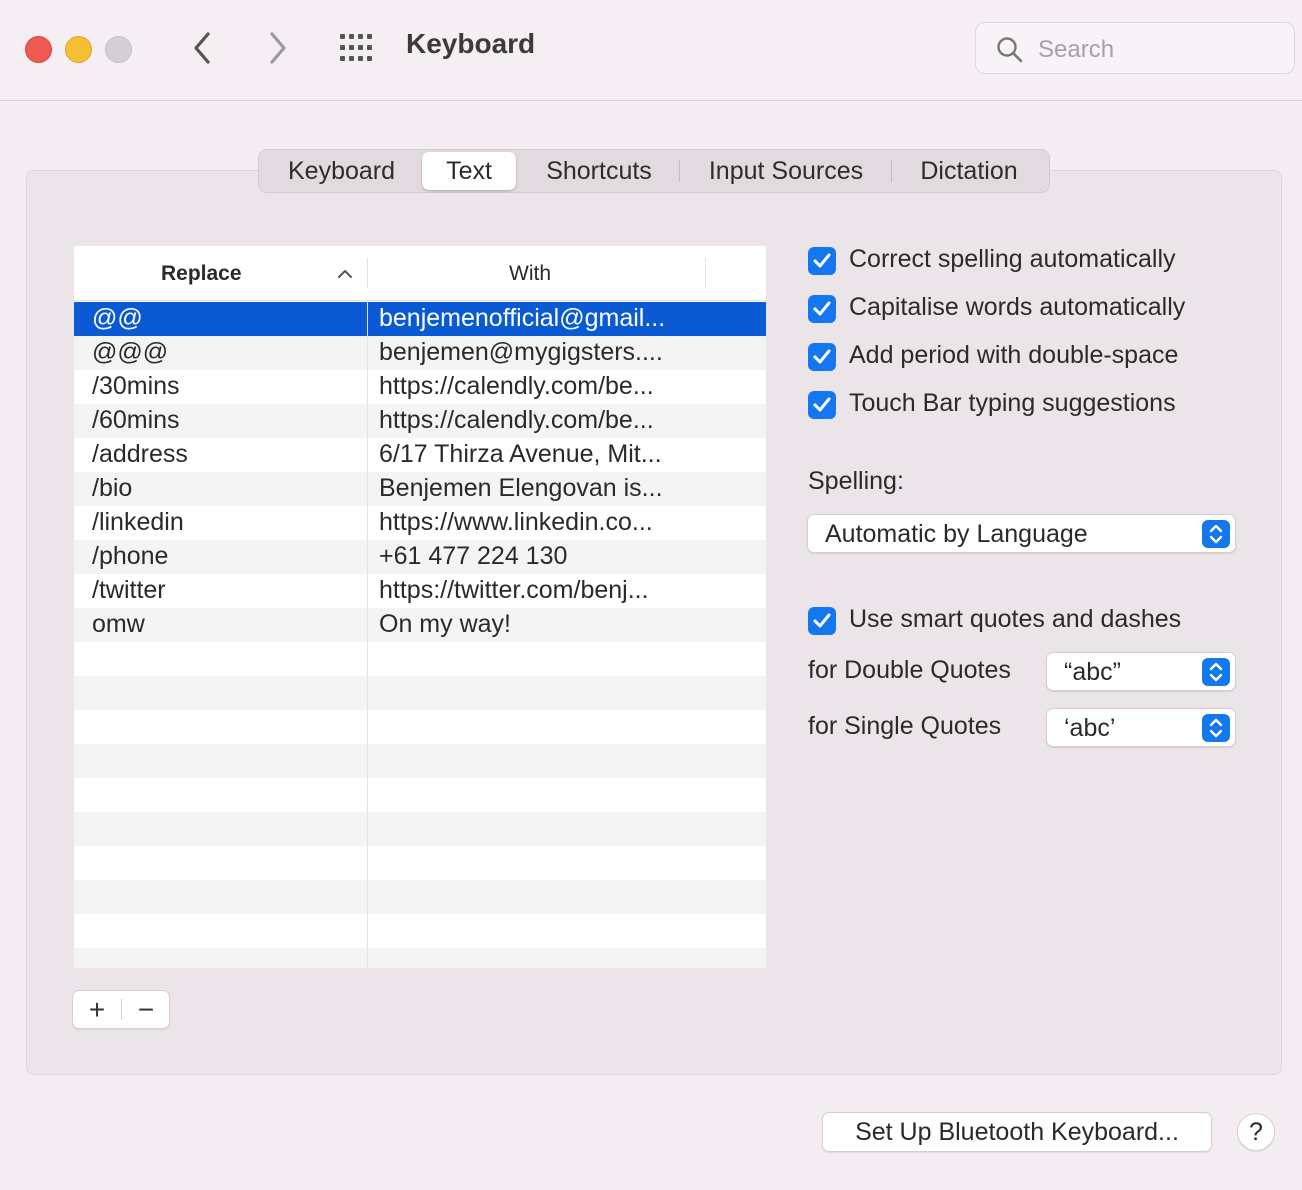  What do you see at coordinates (112, 488) in the screenshot?
I see `replace-cell: /bio` at bounding box center [112, 488].